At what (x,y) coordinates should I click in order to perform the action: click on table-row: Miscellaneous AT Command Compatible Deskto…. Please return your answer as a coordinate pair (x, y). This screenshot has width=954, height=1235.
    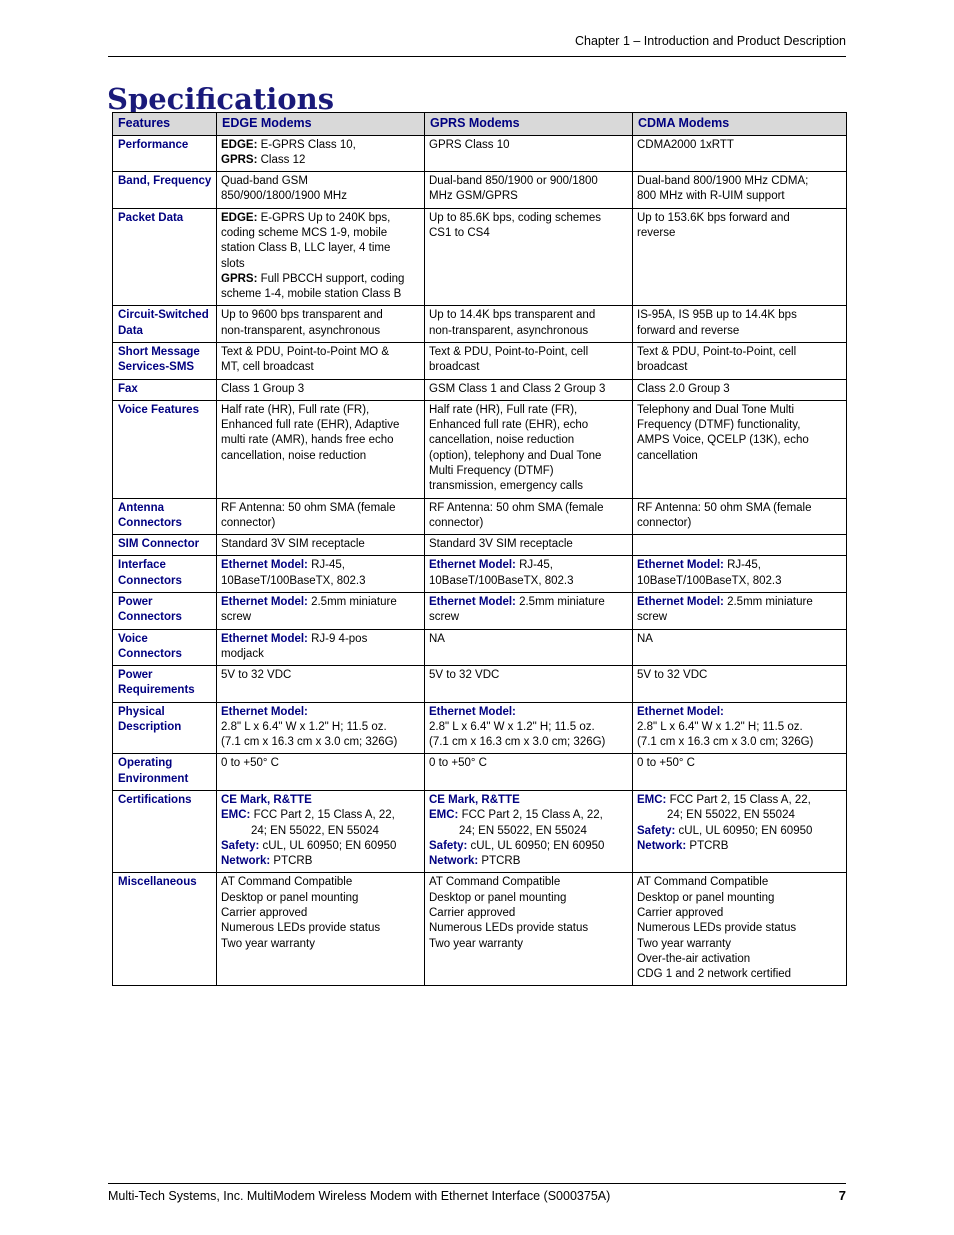
    Looking at the image, I should click on (479, 929).